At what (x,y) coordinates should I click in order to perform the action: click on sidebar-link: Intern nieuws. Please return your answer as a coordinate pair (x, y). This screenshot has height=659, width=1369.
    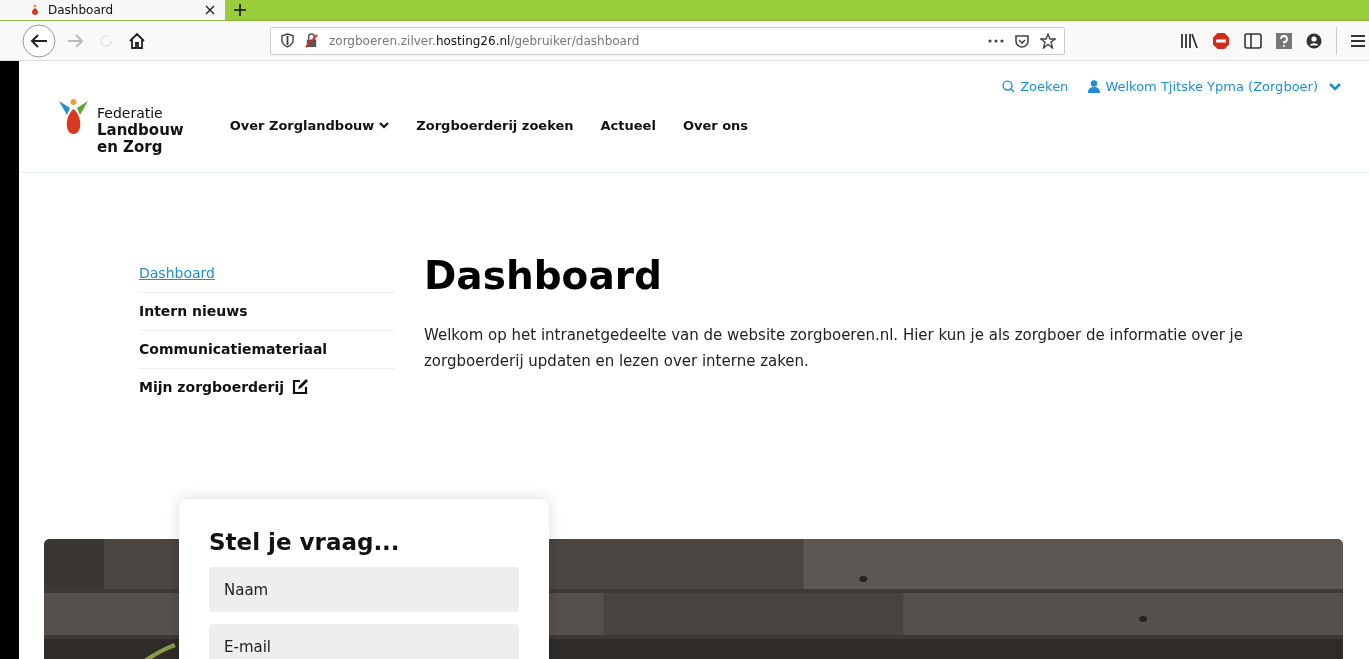
    Looking at the image, I should click on (267, 312).